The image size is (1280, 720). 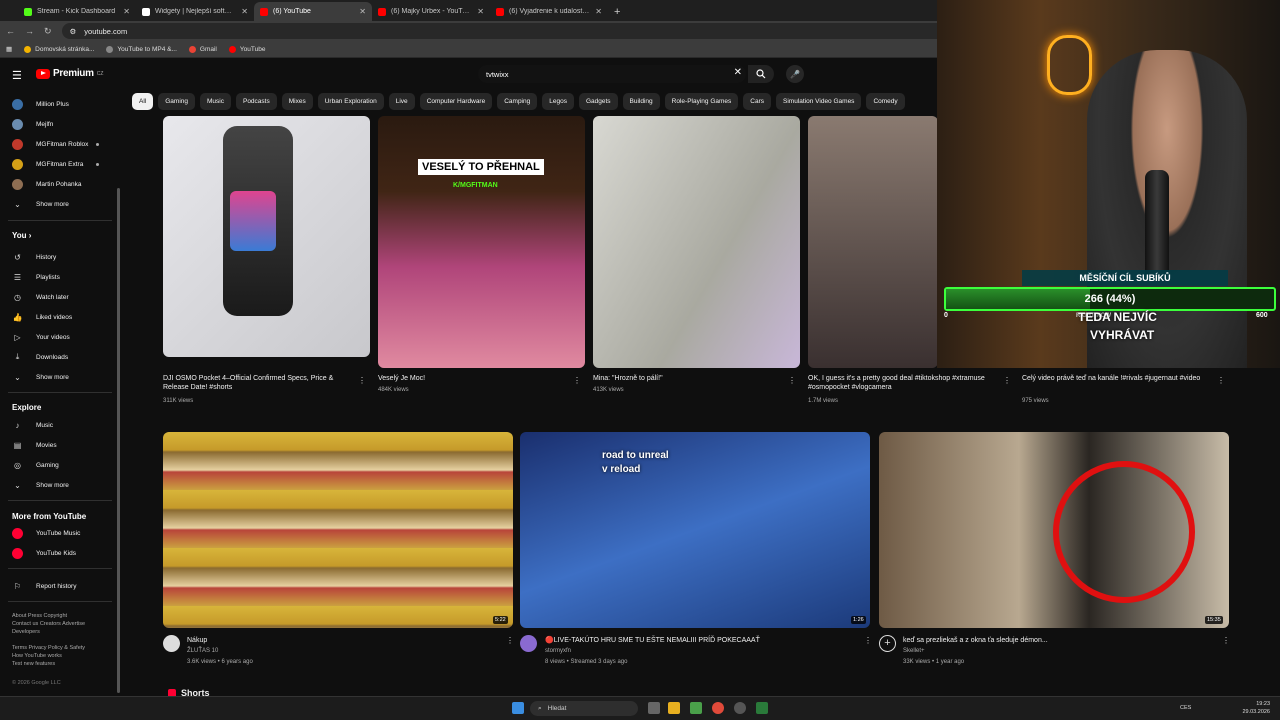 I want to click on sidebar-item-history: ↺ History, so click(x=59, y=257).